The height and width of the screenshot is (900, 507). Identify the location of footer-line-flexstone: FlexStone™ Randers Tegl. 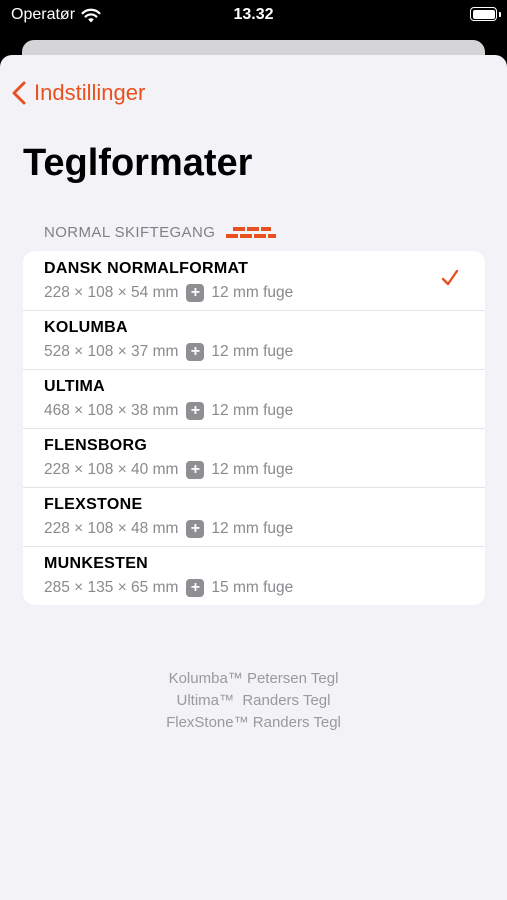
(253, 722).